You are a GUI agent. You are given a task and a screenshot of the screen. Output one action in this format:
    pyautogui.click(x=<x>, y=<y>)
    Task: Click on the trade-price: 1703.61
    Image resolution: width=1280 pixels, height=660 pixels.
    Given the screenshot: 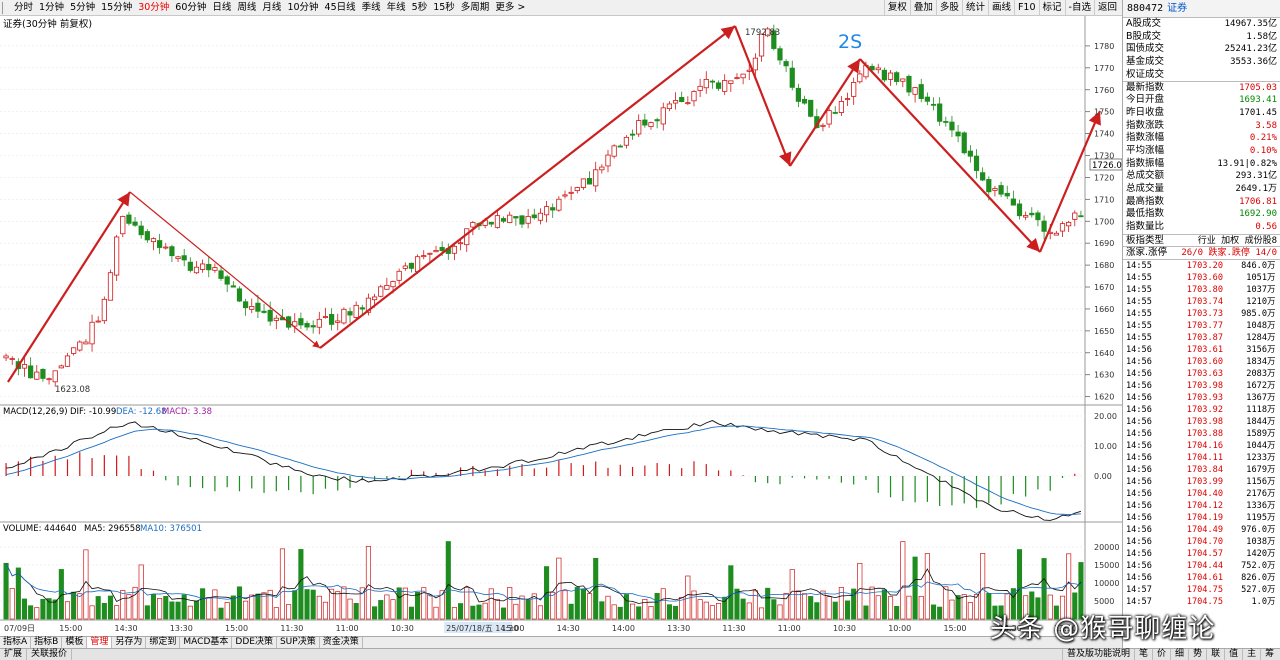 What is the action you would take?
    pyautogui.click(x=1204, y=350)
    